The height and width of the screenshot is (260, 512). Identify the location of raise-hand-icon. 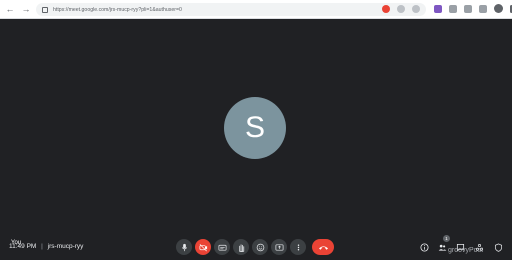
(241, 247).